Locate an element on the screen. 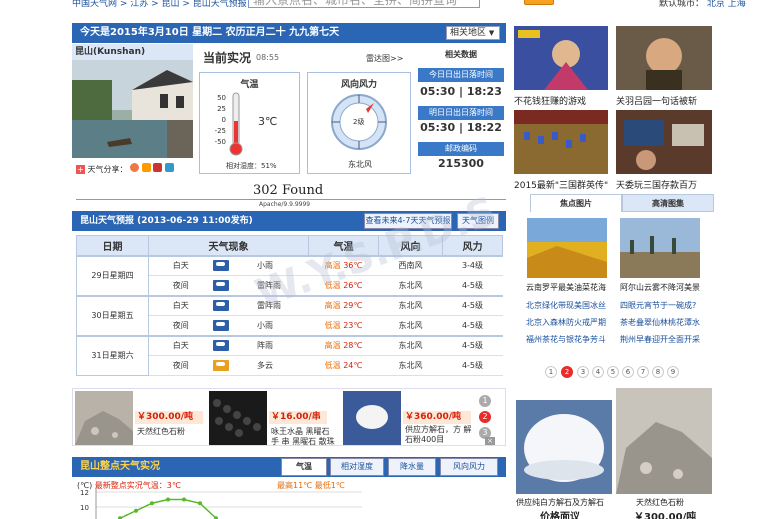 The image size is (780, 519). temp-value: 3℃ is located at coordinates (268, 121).